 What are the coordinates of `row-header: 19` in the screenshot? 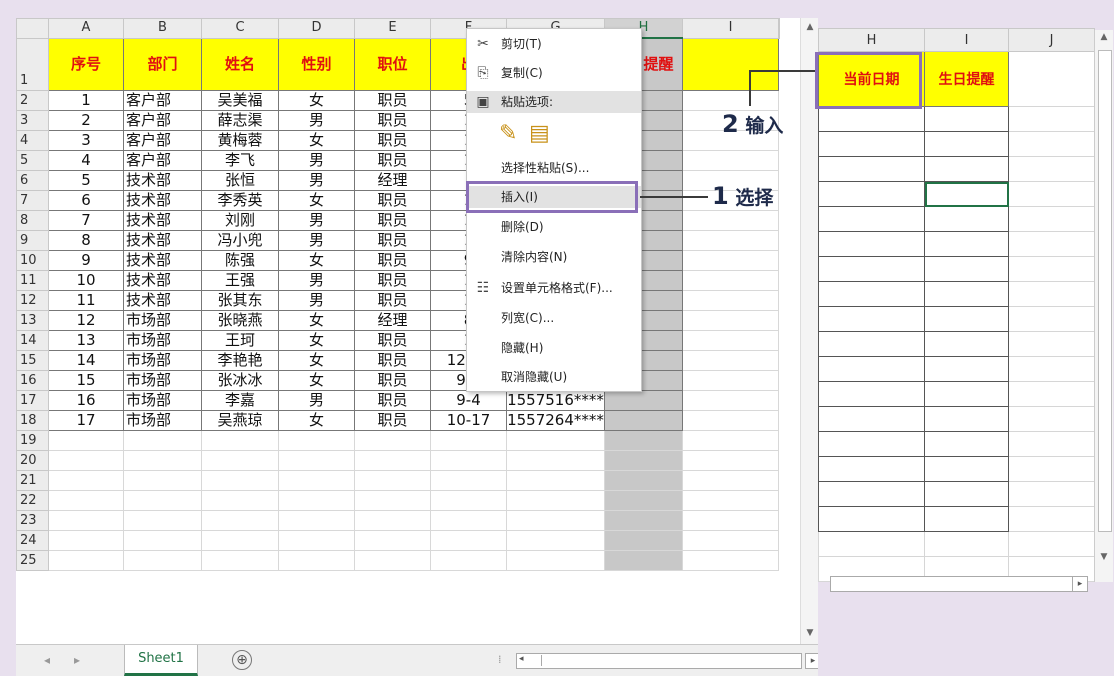 It's located at (32, 440).